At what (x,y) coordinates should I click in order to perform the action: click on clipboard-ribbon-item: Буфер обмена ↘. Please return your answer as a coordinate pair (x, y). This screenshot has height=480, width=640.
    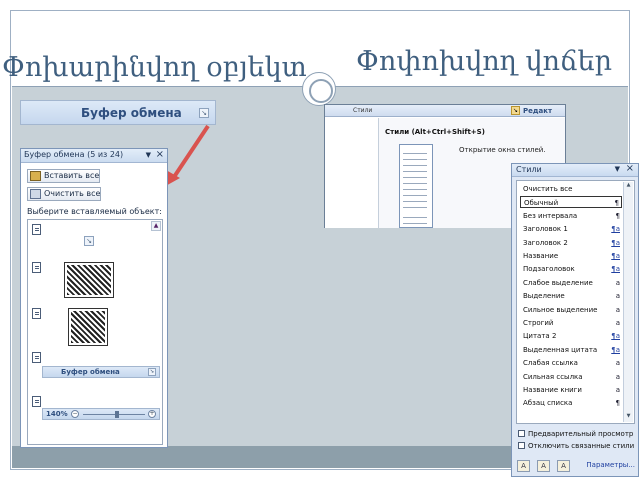
    Looking at the image, I should click on (101, 372).